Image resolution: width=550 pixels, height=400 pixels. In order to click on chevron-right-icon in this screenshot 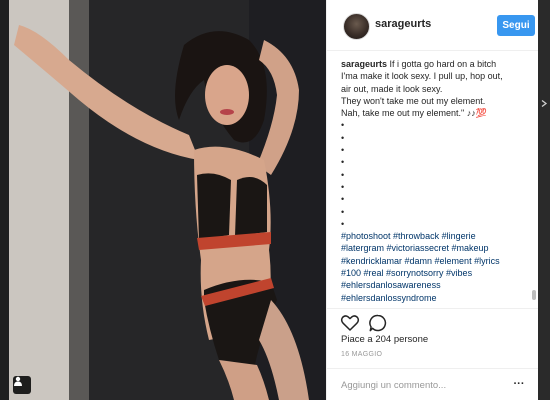, I will do `click(544, 103)`.